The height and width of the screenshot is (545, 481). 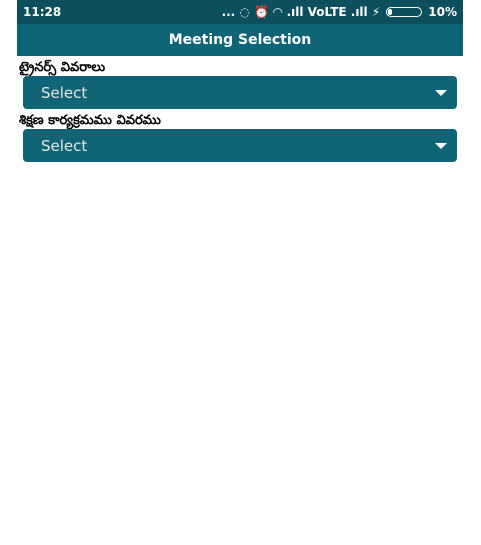 I want to click on status-bar: 11:28 ... ◌ ⏰ ◠ .ıll VoLTE .ıll ⚡ 10%, so click(x=240, y=12).